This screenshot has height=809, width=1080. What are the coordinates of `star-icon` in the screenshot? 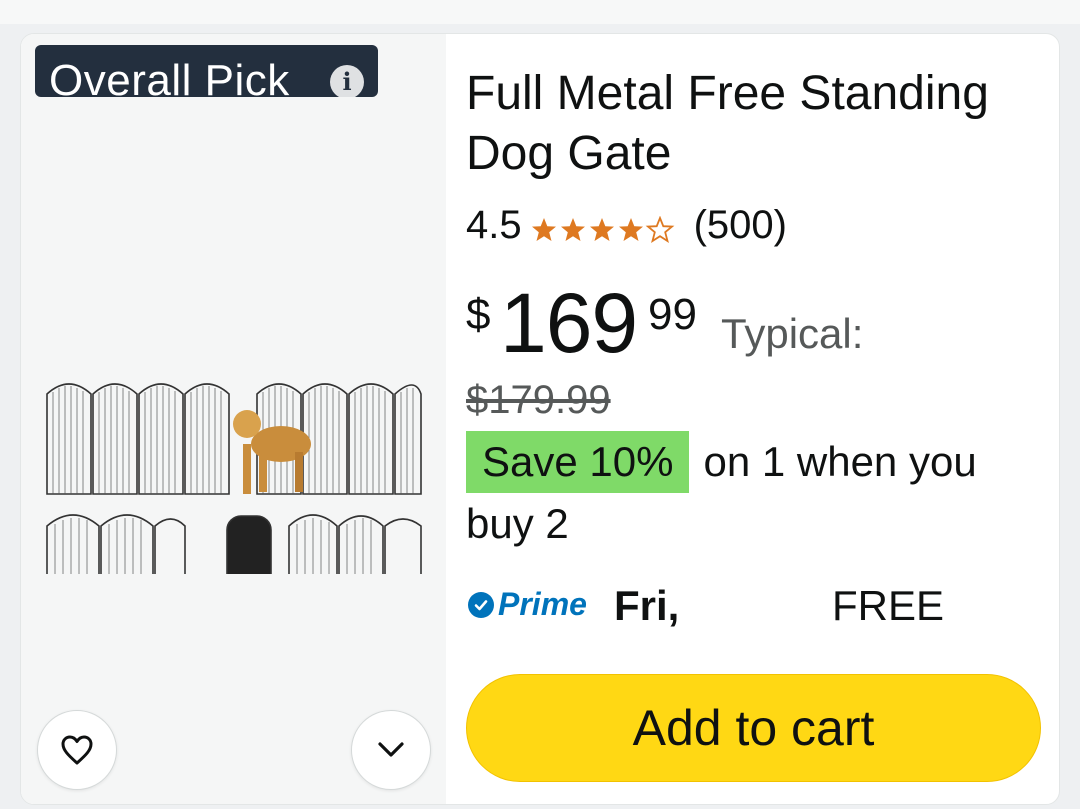 It's located at (602, 229).